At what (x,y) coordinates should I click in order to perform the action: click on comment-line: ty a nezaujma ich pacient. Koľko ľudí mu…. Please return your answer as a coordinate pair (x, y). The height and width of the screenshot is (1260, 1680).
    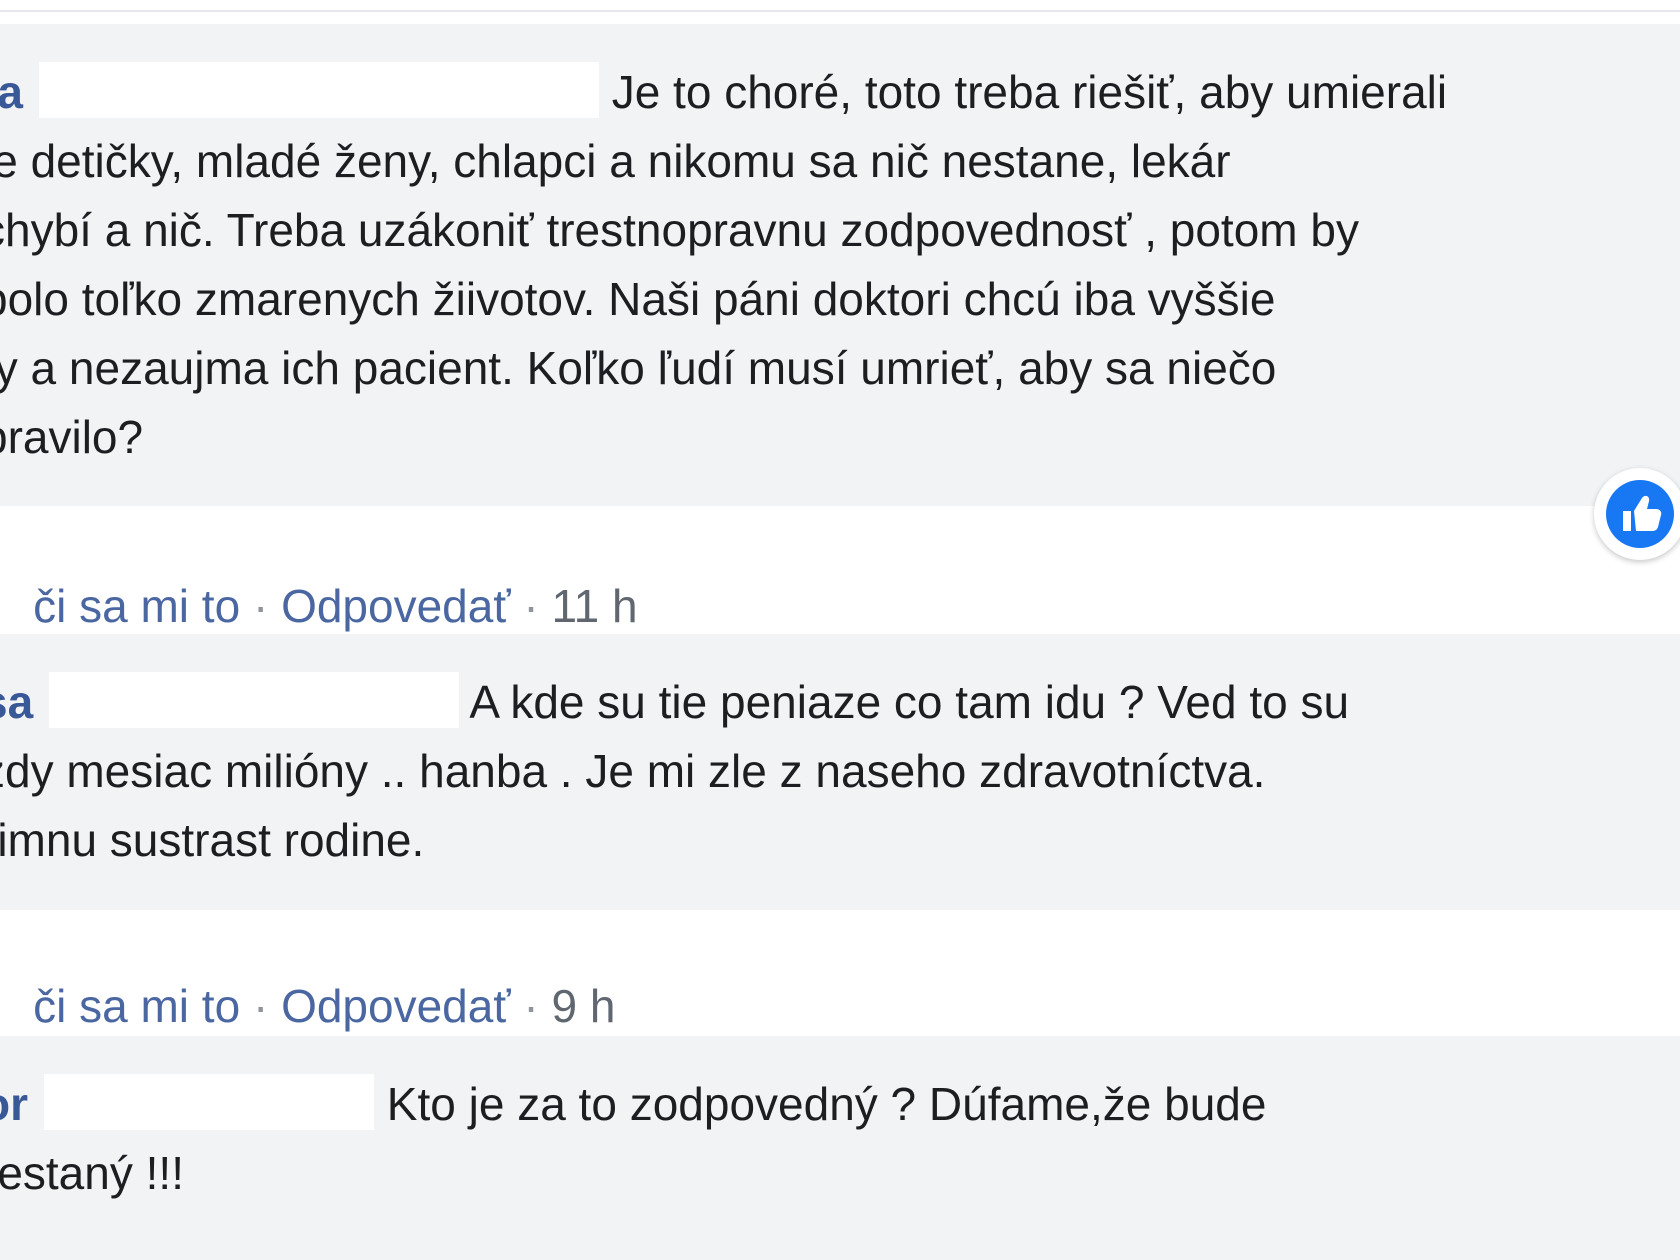
    Looking at the image, I should click on (638, 368).